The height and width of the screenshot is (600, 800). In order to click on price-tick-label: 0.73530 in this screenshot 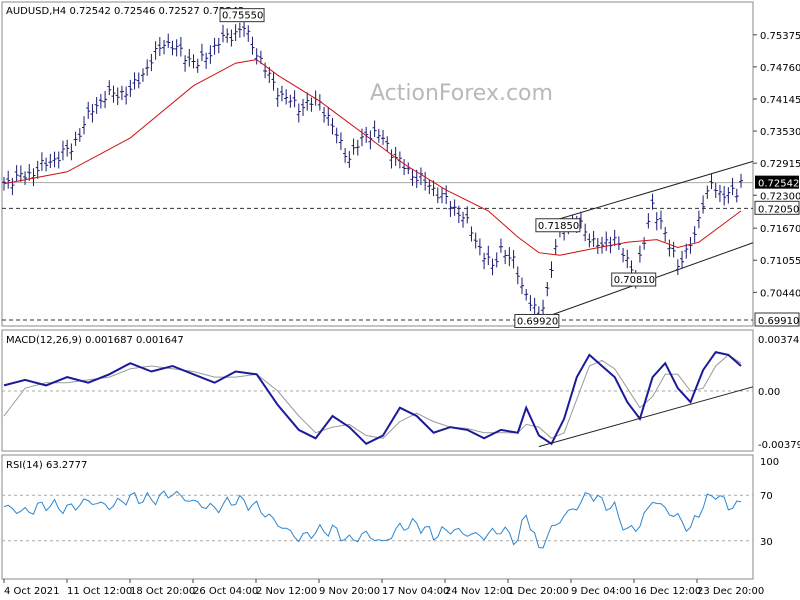, I will do `click(780, 132)`.